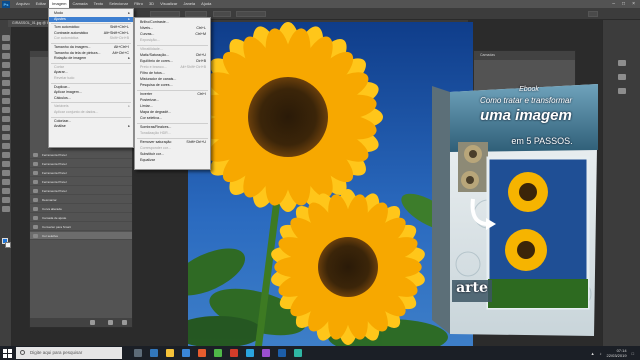  I want to click on maximize-icon: □, so click(623, 4).